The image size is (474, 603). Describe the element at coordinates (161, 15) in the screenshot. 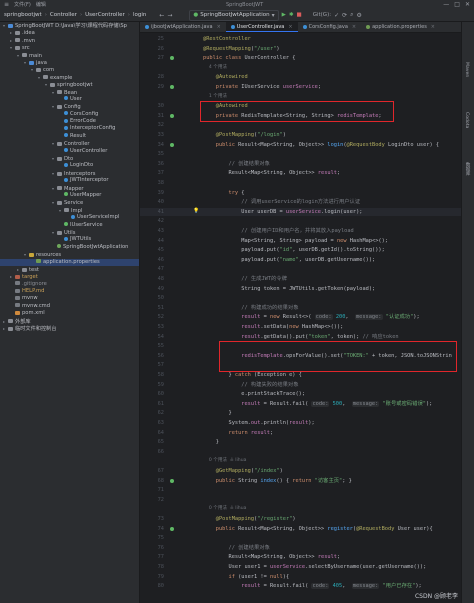

I see `back-arrow-icon: ←` at that location.